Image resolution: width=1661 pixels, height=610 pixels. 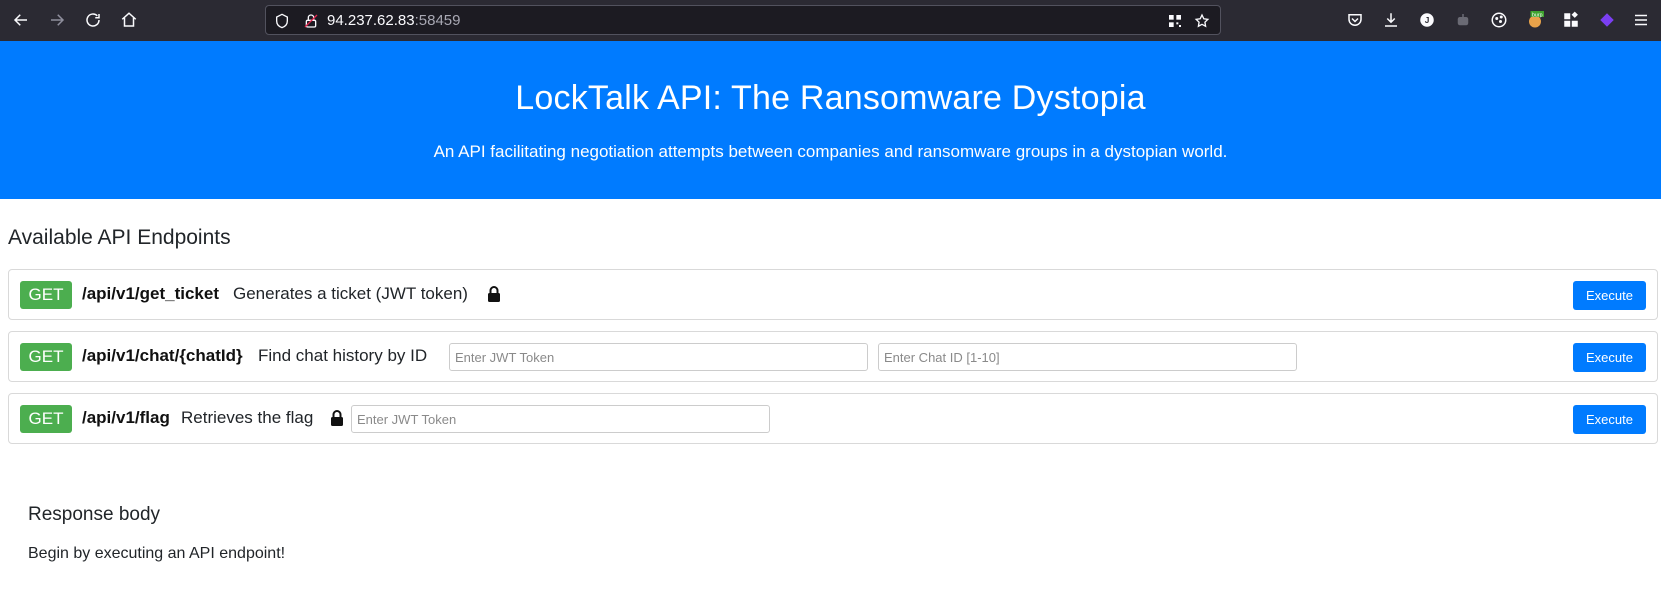 What do you see at coordinates (1355, 20) in the screenshot?
I see `pocket-icon` at bounding box center [1355, 20].